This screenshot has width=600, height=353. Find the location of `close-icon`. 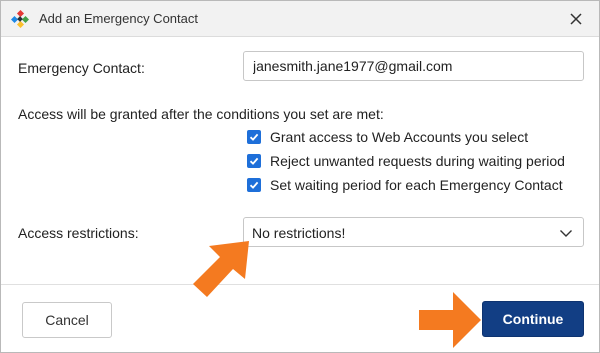

close-icon is located at coordinates (576, 20).